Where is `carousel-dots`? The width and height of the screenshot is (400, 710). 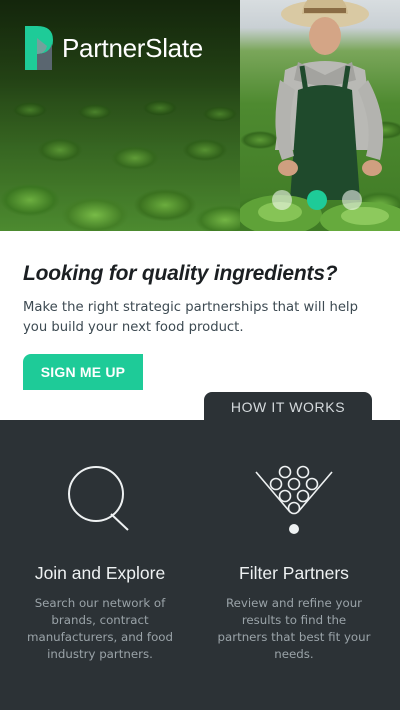 carousel-dots is located at coordinates (317, 200).